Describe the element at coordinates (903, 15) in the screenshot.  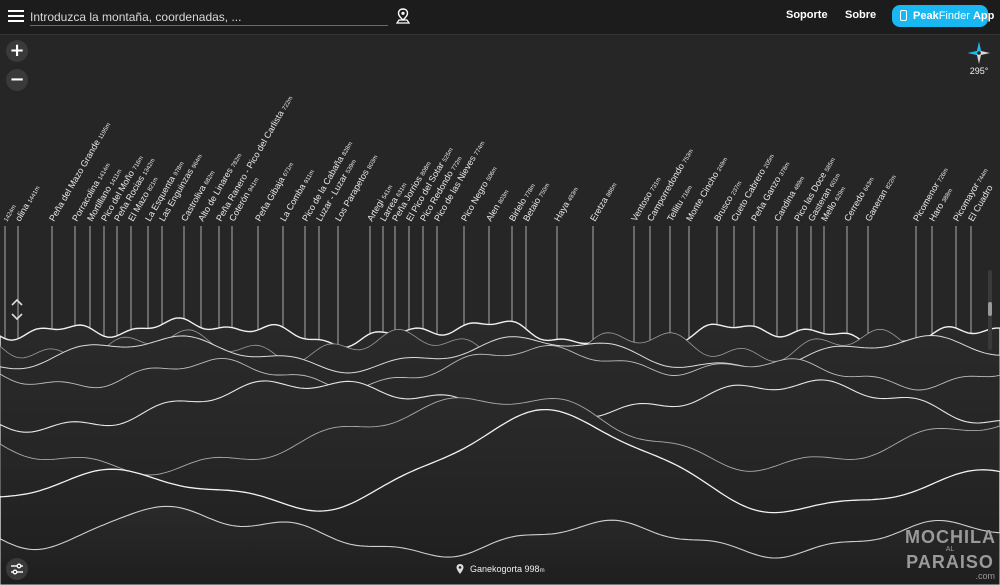
I see `phone-icon` at that location.